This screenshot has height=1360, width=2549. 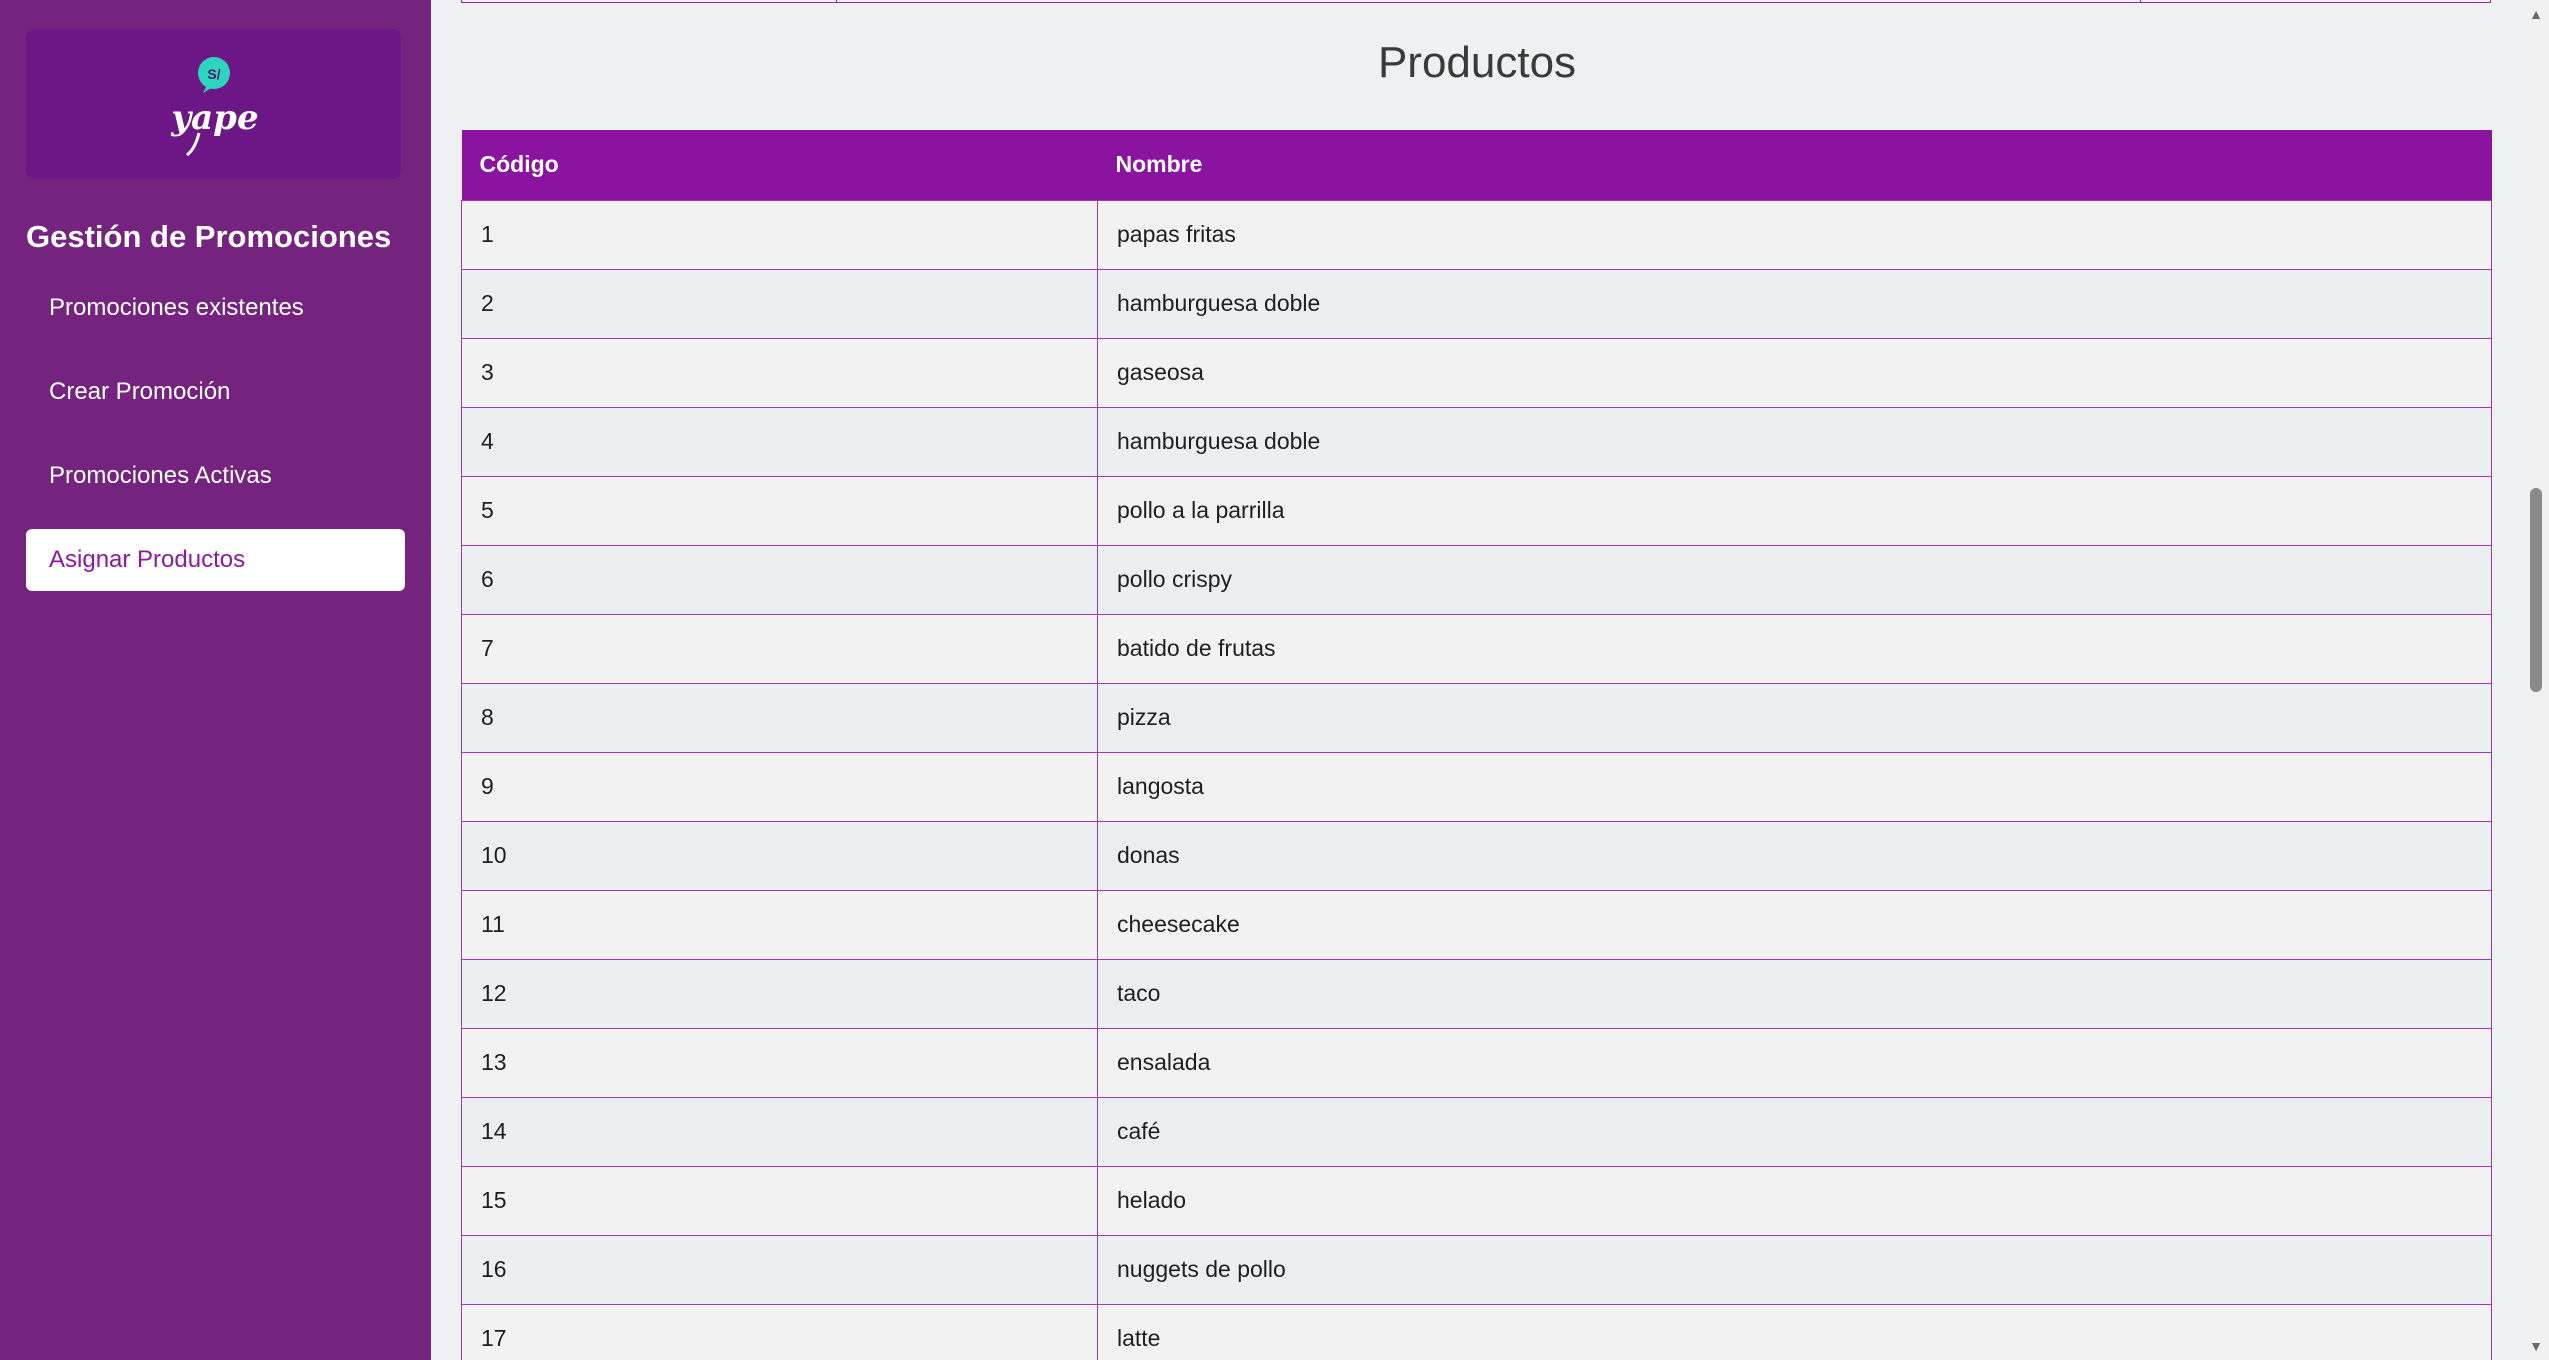 What do you see at coordinates (1794, 1131) in the screenshot?
I see `cell-nombre: café` at bounding box center [1794, 1131].